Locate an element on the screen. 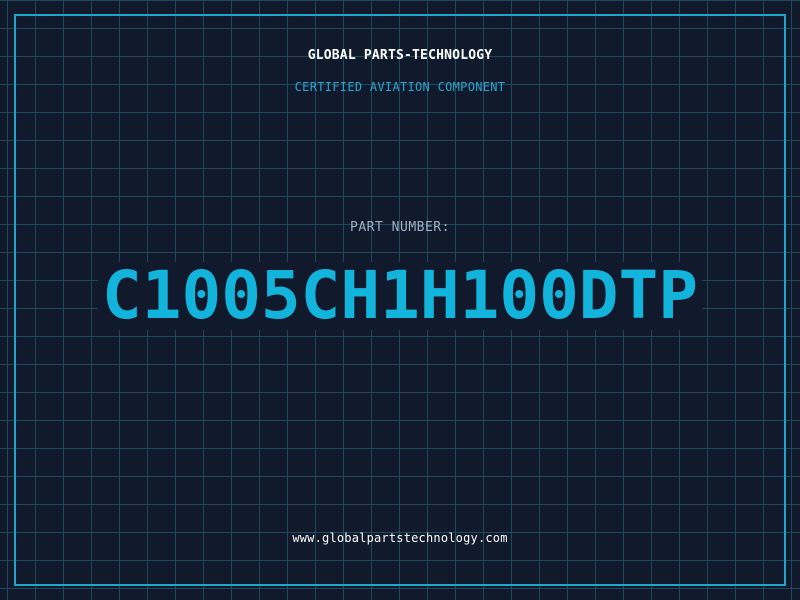 The width and height of the screenshot is (800, 600). part-number-container: C1005CH1H100DTP is located at coordinates (400, 296).